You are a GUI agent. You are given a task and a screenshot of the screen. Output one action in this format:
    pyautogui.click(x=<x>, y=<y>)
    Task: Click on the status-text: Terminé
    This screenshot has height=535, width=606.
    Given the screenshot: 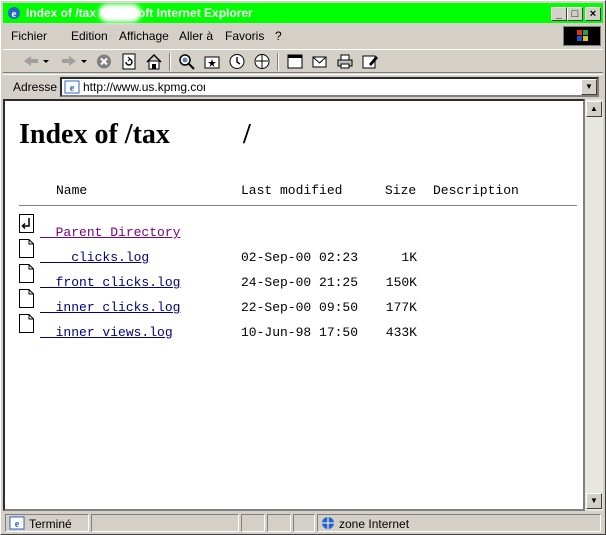 What is the action you would take?
    pyautogui.click(x=50, y=524)
    